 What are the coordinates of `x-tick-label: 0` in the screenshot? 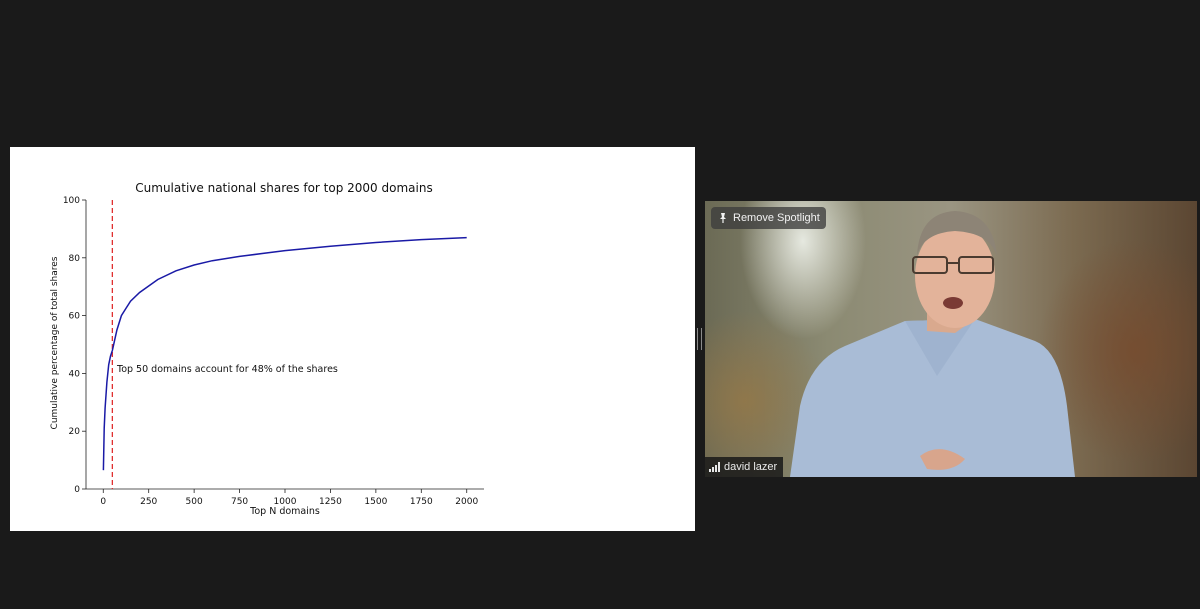 It's located at (103, 502).